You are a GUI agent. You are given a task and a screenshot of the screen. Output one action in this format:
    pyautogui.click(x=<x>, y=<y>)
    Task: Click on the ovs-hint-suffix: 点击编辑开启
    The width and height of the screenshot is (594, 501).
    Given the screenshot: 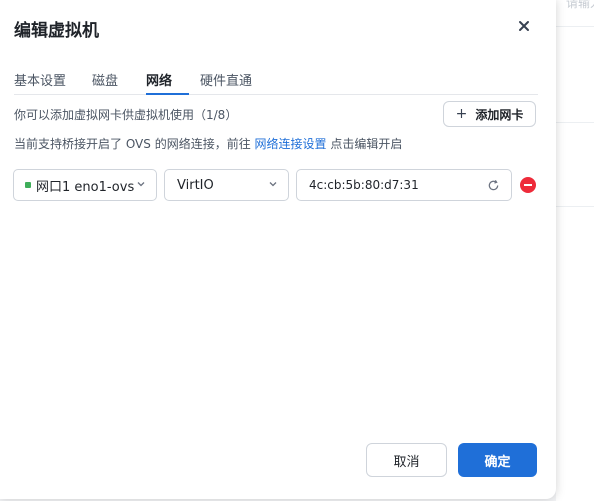 What is the action you would take?
    pyautogui.click(x=366, y=144)
    